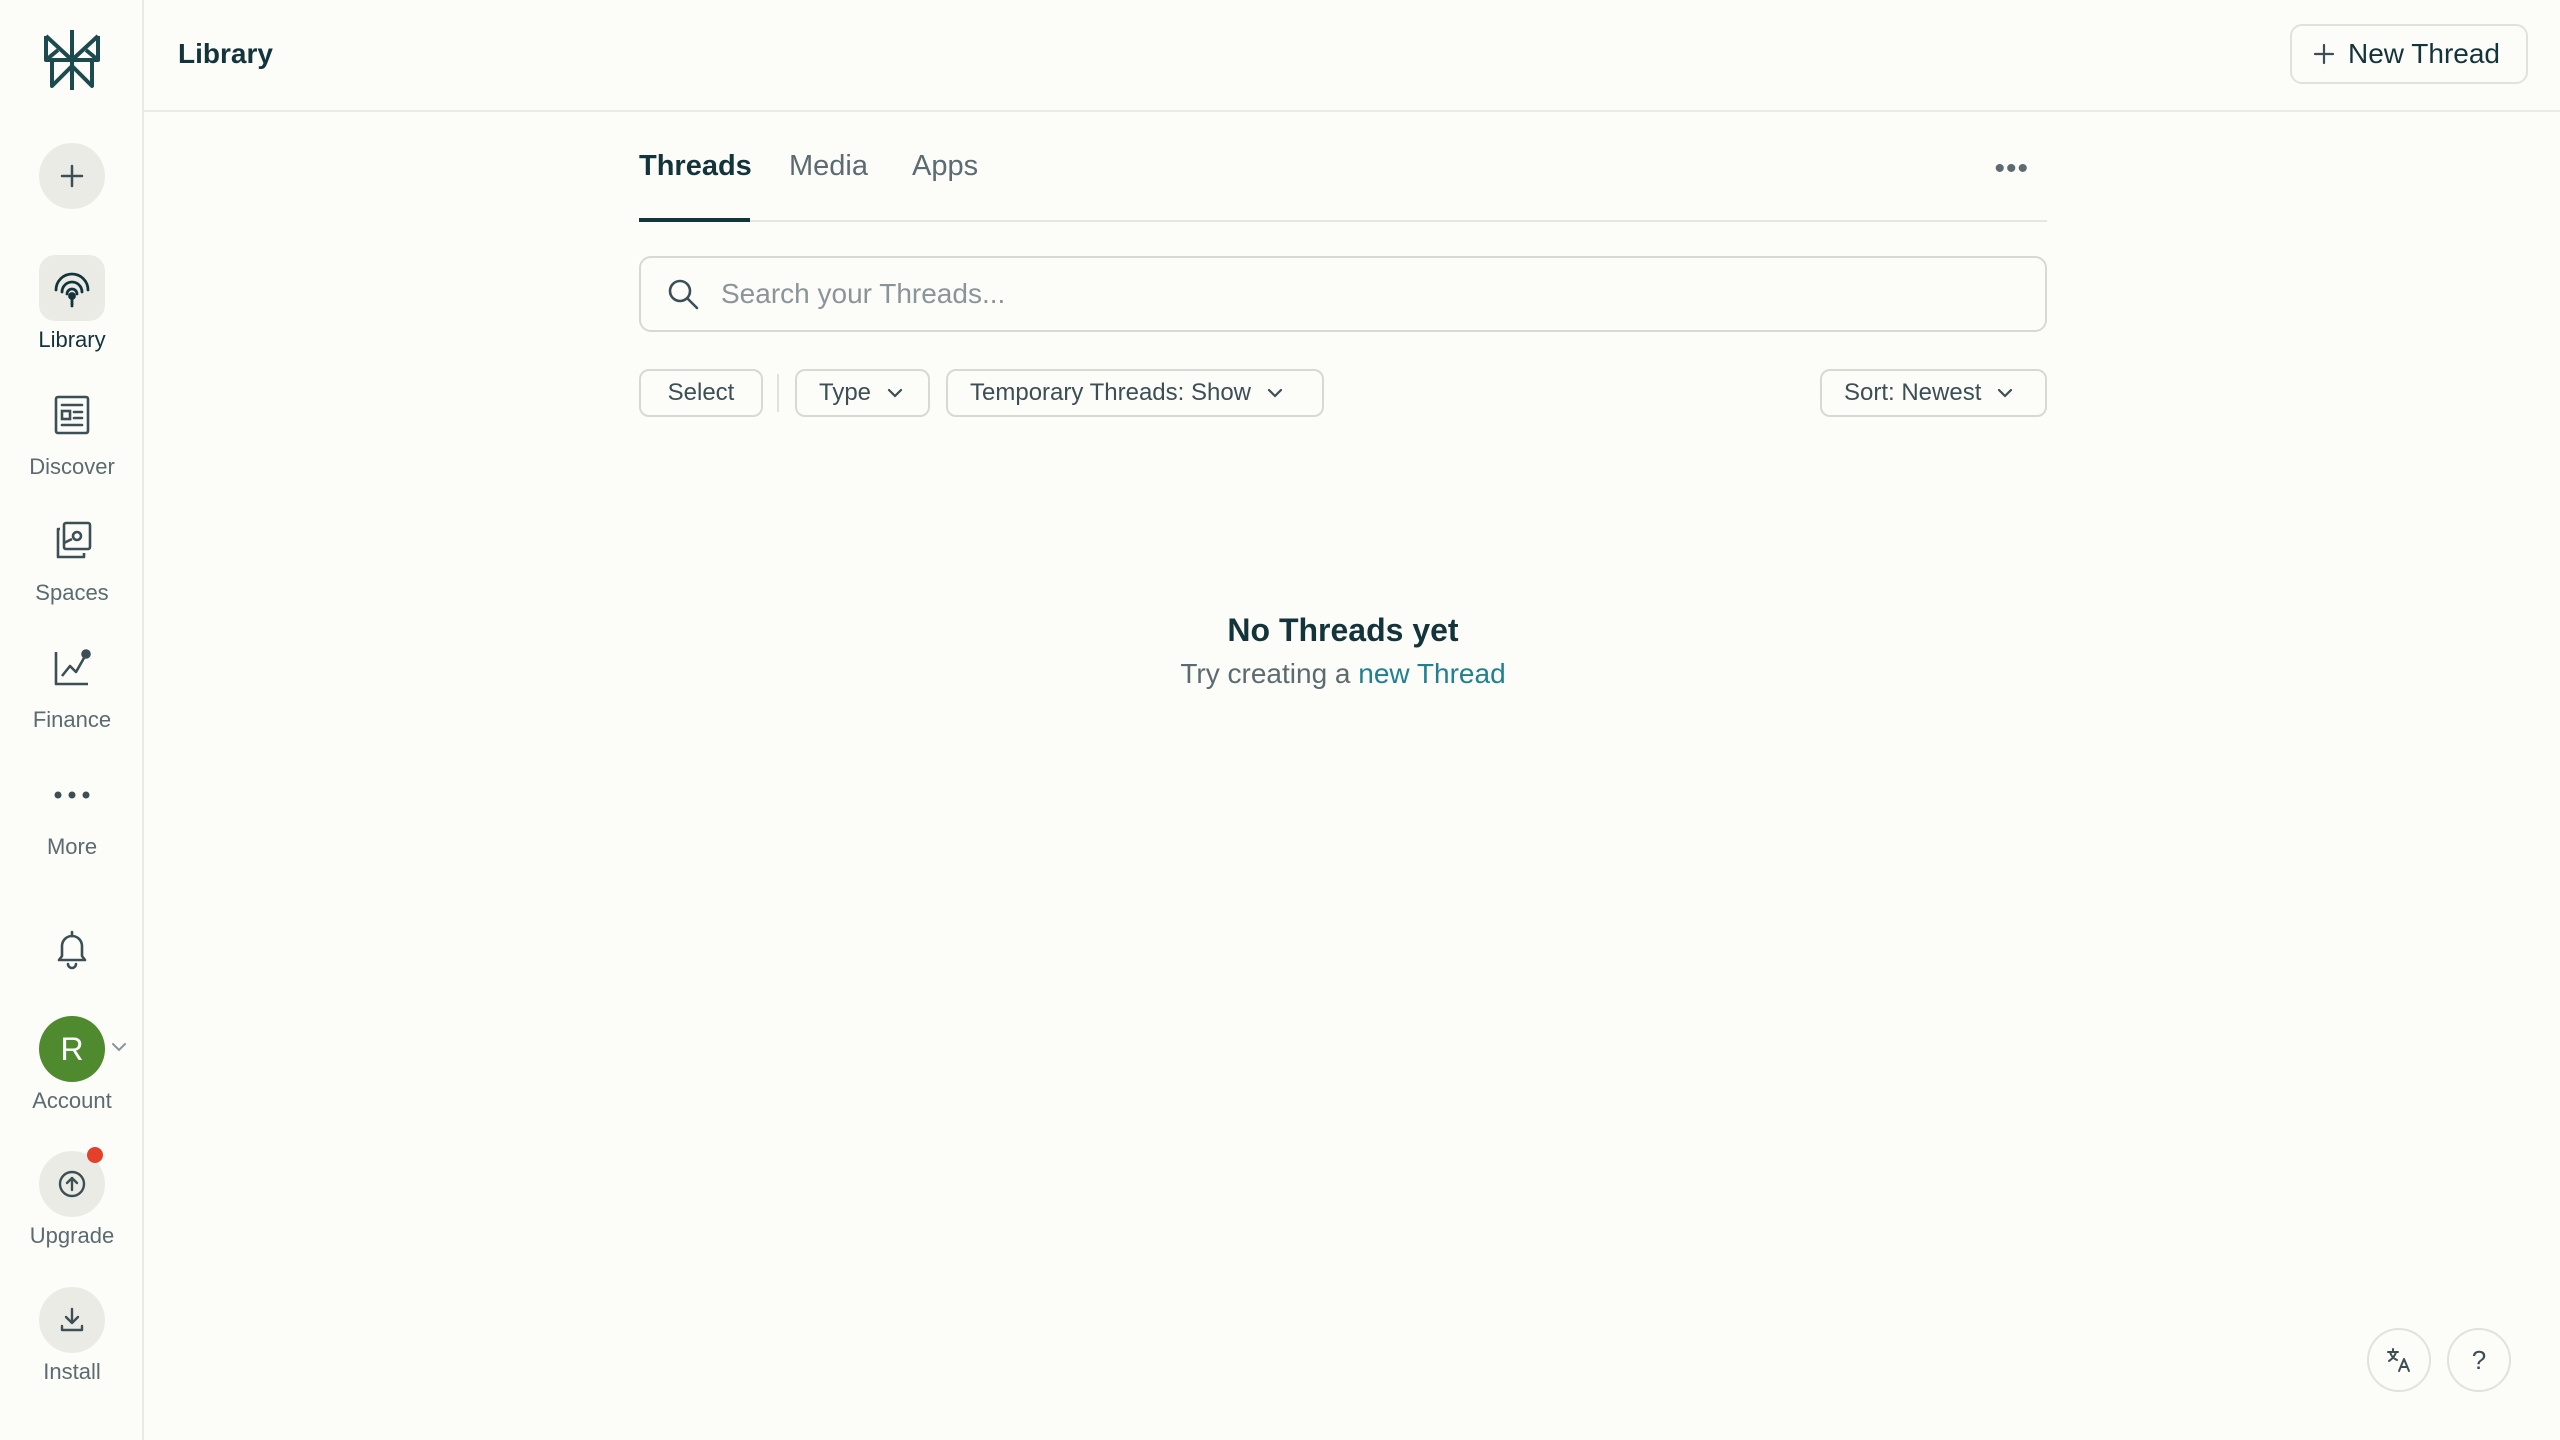  I want to click on sidebar-item-label: Install, so click(72, 1371).